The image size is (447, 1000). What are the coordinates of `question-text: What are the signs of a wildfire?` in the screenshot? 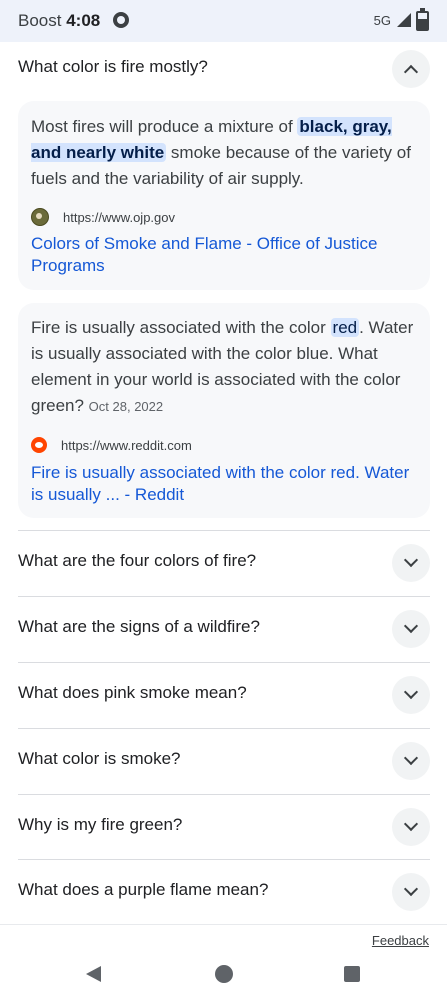 It's located at (139, 626).